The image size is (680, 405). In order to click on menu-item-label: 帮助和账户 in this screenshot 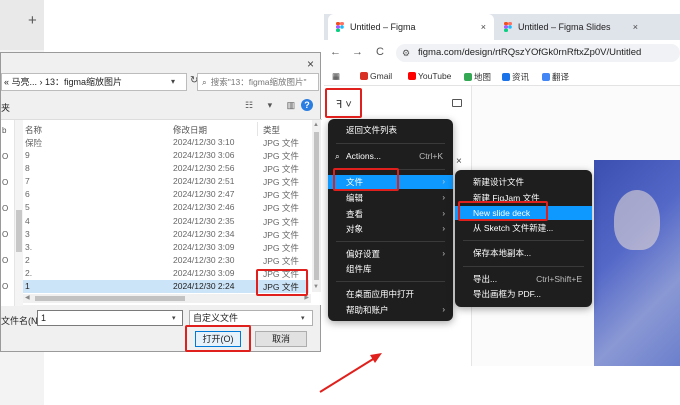, I will do `click(367, 310)`.